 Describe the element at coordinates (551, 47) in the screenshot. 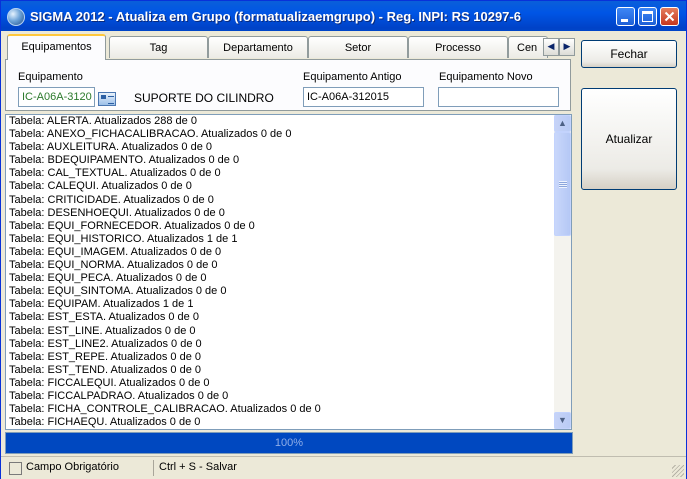

I see `tab-scroll-left-icon: ◀` at that location.